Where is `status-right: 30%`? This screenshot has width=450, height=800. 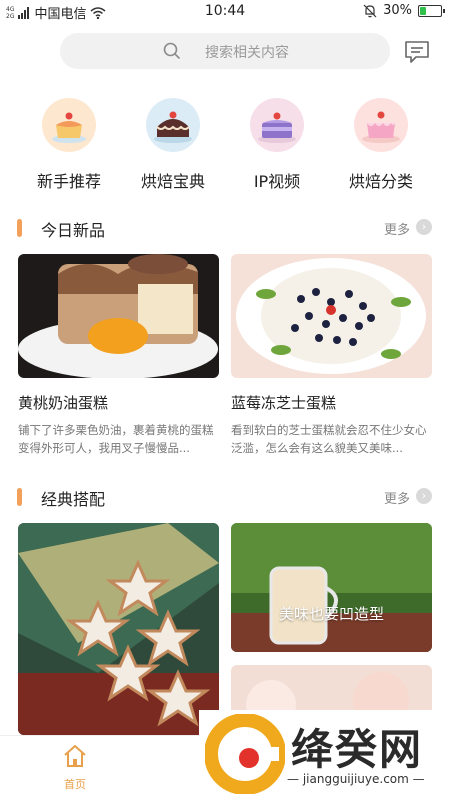
status-right: 30% is located at coordinates (404, 10).